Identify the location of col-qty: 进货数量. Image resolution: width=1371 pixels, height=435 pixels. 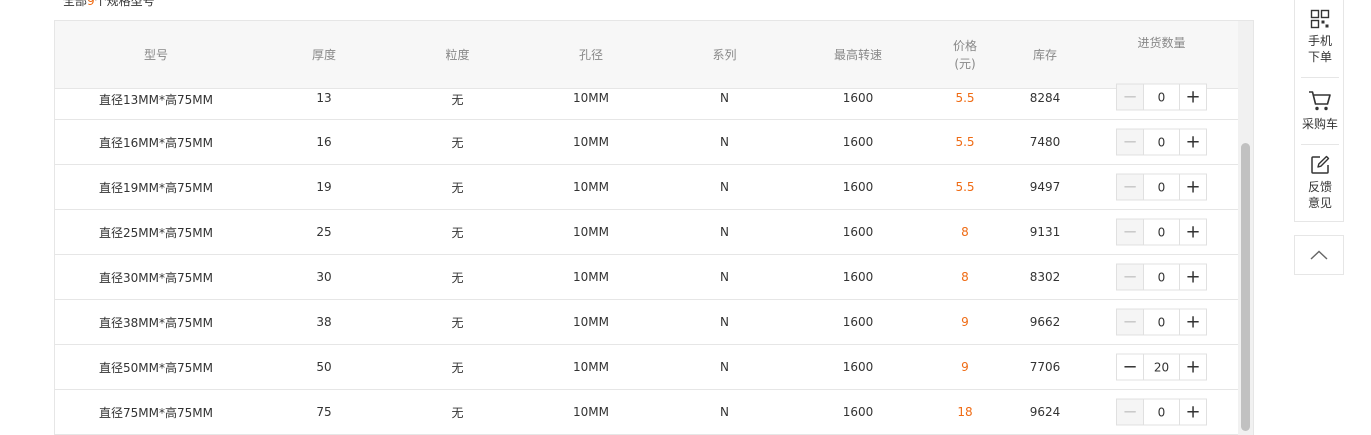
(1161, 43).